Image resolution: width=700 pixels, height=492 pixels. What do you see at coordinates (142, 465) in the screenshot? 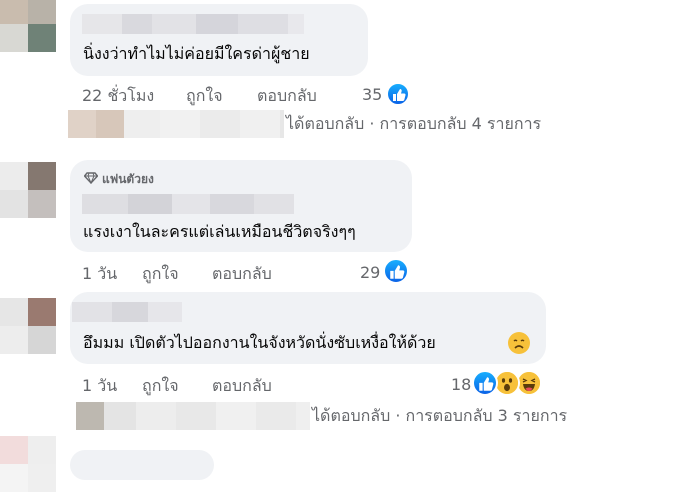
I see `comment-bubble` at bounding box center [142, 465].